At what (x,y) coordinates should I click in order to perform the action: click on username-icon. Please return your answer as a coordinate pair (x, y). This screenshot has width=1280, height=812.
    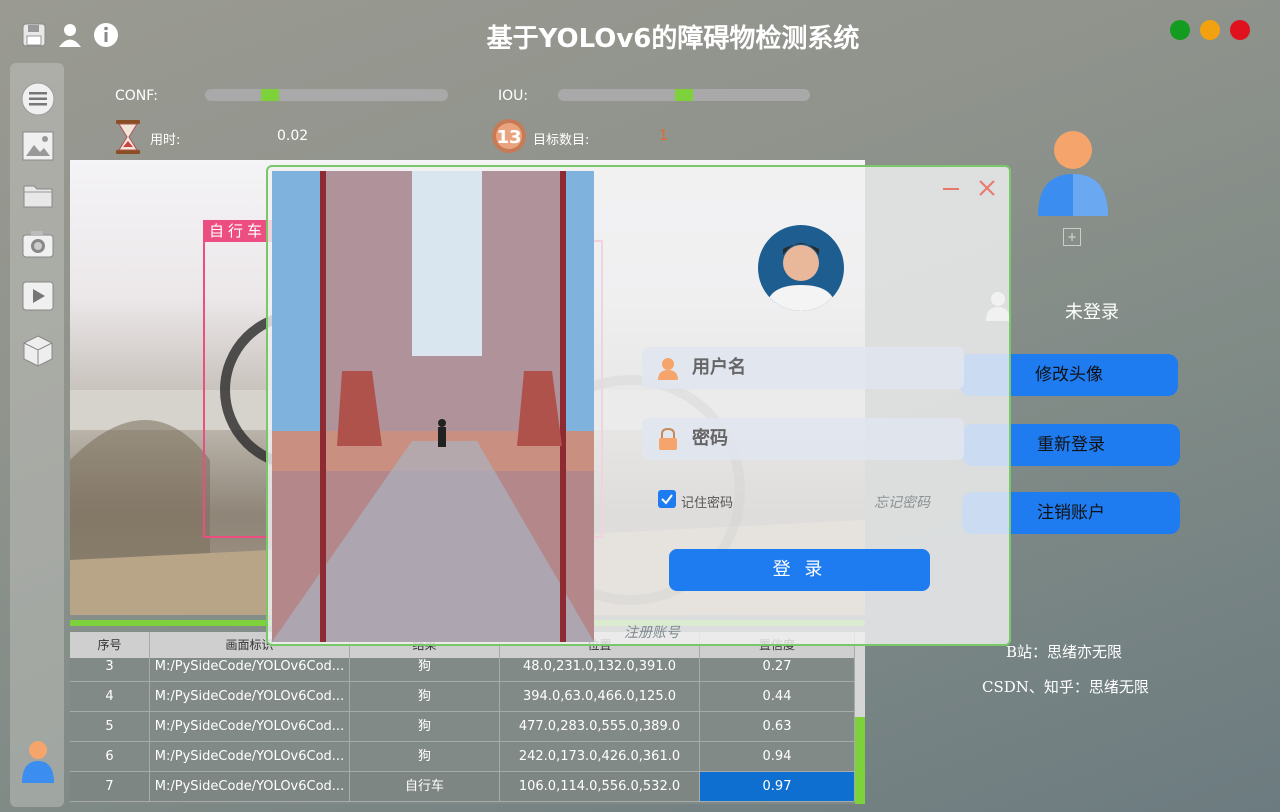
    Looking at the image, I should click on (668, 370).